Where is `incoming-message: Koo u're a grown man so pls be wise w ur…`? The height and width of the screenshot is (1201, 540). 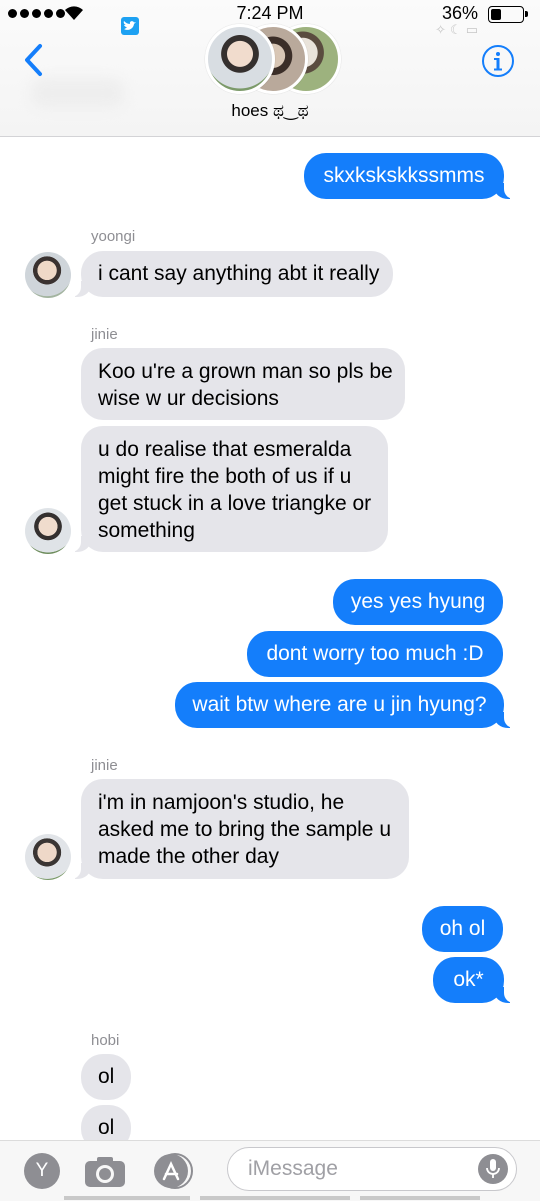
incoming-message: Koo u're a grown man so pls be wise w ur… is located at coordinates (243, 384).